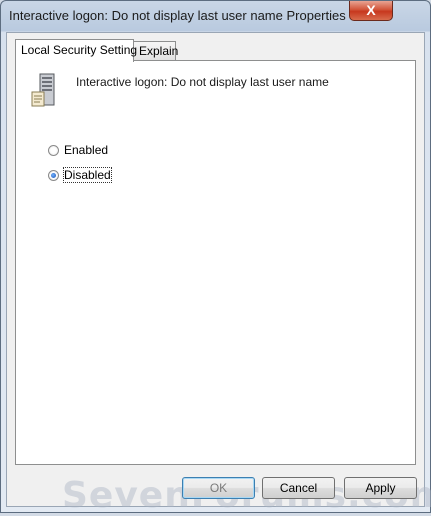 This screenshot has width=431, height=516. What do you see at coordinates (87, 175) in the screenshot?
I see `disabled-label: Disabled` at bounding box center [87, 175].